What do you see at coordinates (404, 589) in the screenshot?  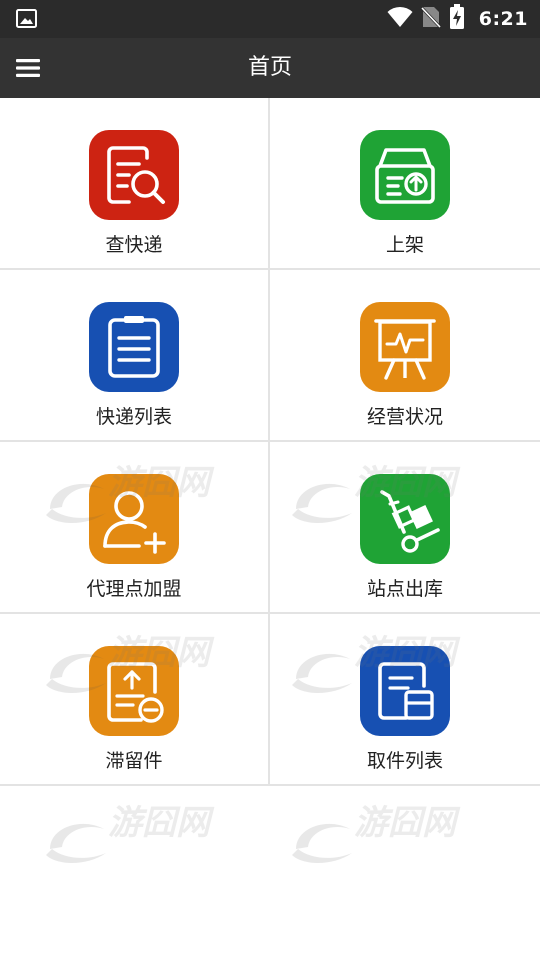 I see `tile-label: 站点出库` at bounding box center [404, 589].